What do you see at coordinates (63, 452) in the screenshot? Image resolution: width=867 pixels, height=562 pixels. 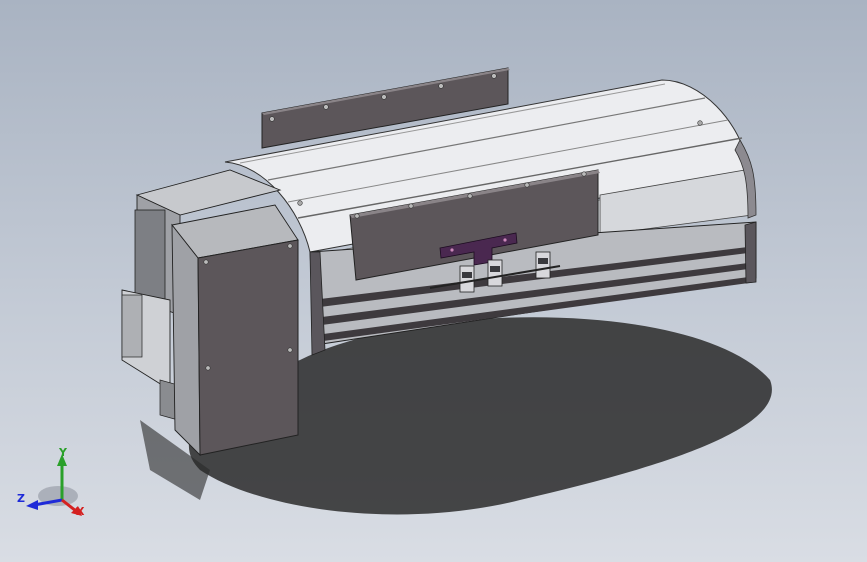 I see `axis-label-y: Y` at bounding box center [63, 452].